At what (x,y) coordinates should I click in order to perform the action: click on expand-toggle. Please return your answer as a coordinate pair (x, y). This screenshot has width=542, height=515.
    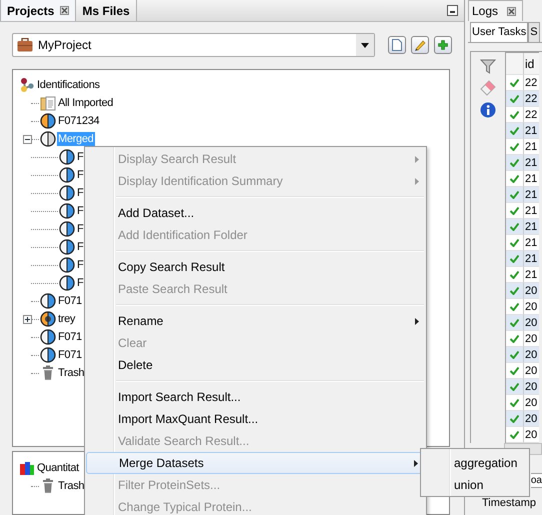
    Looking at the image, I should click on (27, 319).